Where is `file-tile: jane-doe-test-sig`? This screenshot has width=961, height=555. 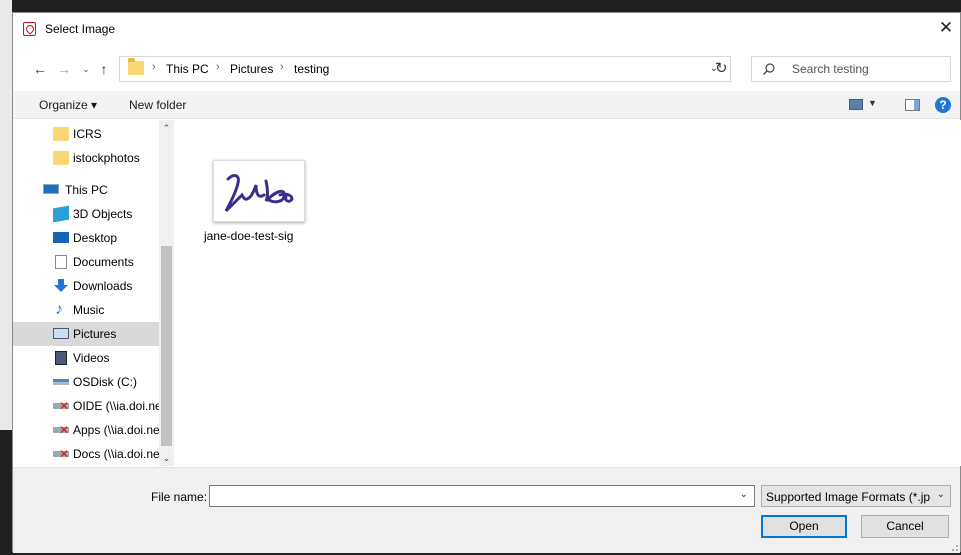 file-tile: jane-doe-test-sig is located at coordinates (253, 210).